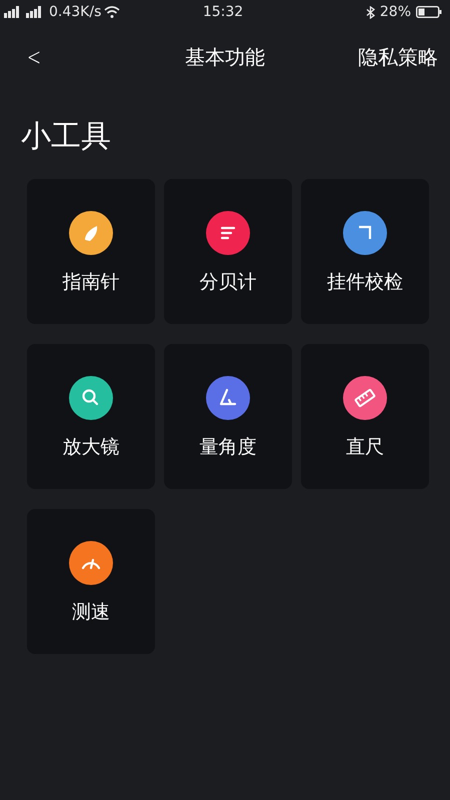 This screenshot has height=800, width=450. I want to click on battery-icon, so click(429, 12).